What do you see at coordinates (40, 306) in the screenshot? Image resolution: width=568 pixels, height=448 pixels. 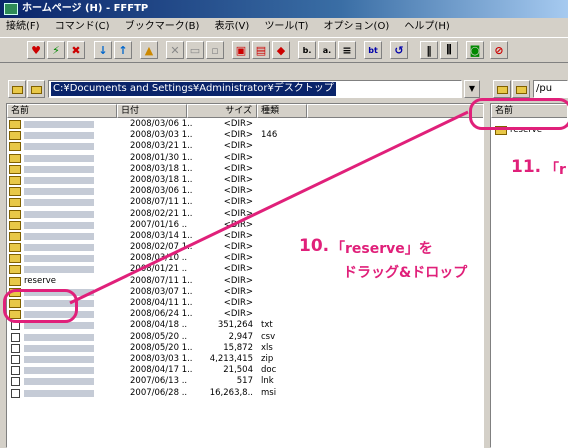 I see `reserve-local-callout` at bounding box center [40, 306].